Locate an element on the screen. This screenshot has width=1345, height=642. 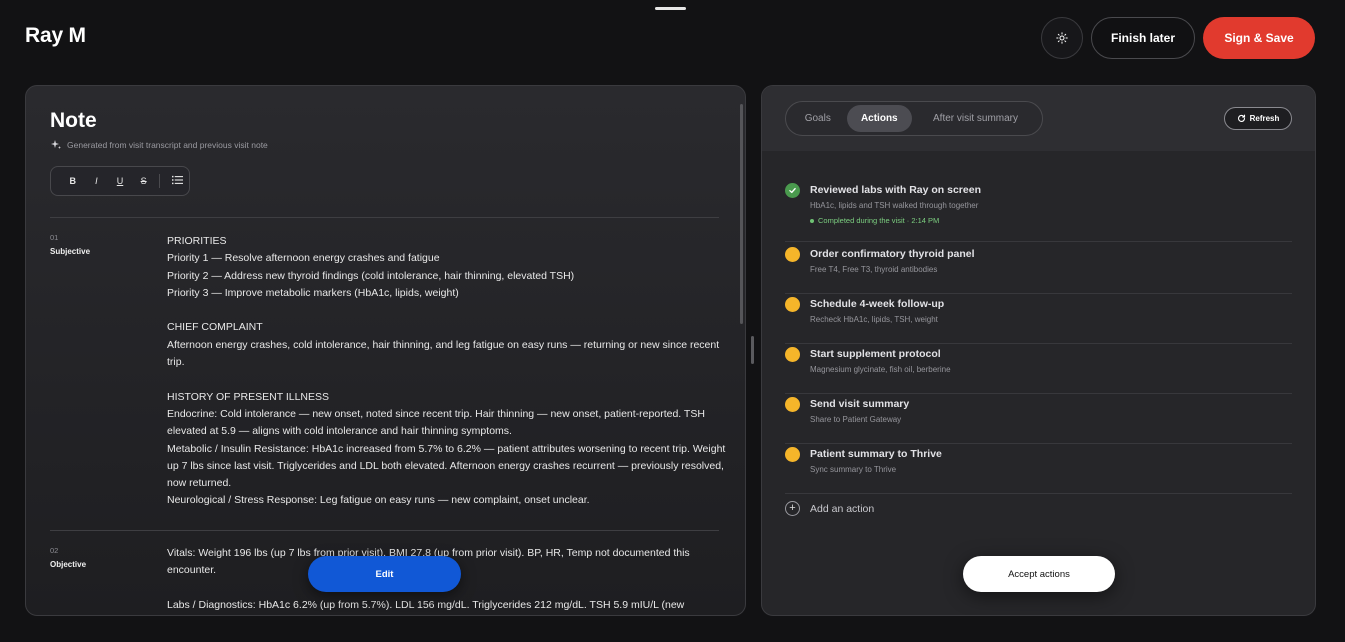
underline-button: U is located at coordinates (120, 181).